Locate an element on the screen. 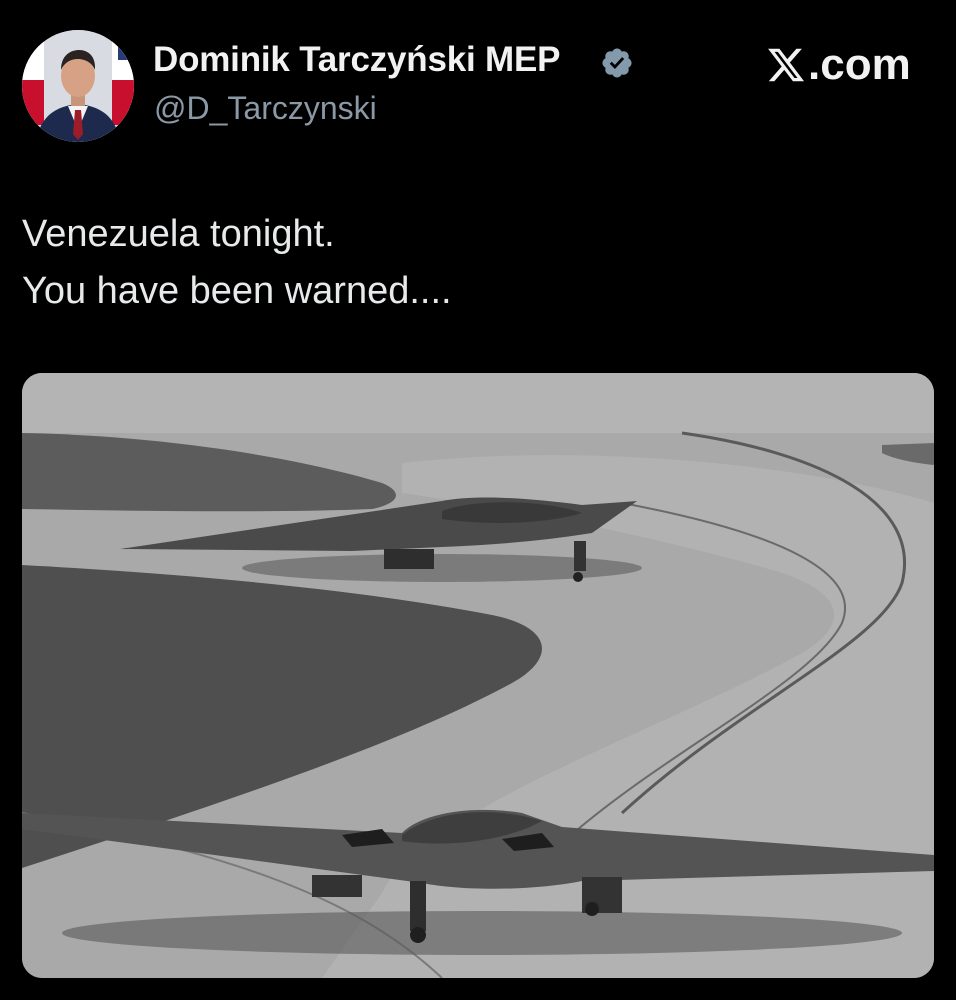 This screenshot has height=1000, width=956. avatar-photo is located at coordinates (78, 86).